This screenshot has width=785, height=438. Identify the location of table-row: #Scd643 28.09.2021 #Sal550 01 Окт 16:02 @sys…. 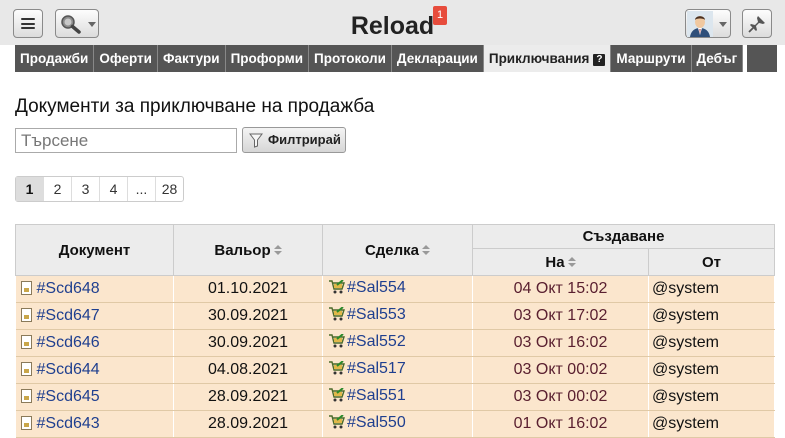
(395, 424).